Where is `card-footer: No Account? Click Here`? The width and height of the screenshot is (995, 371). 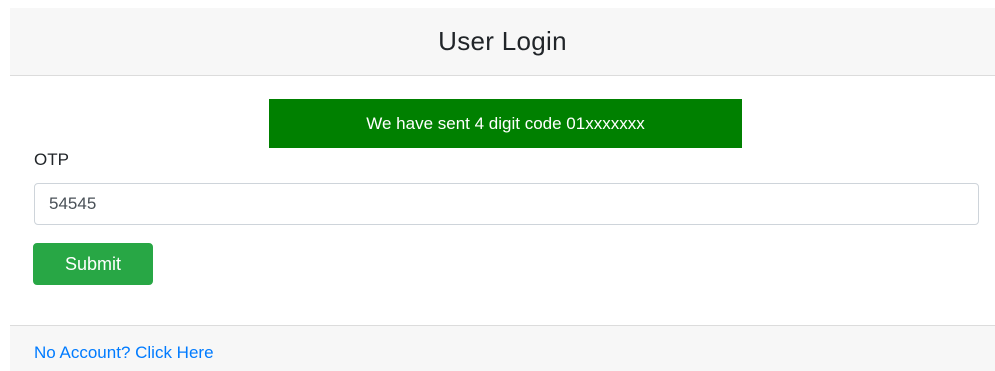
card-footer: No Account? Click Here is located at coordinates (502, 348).